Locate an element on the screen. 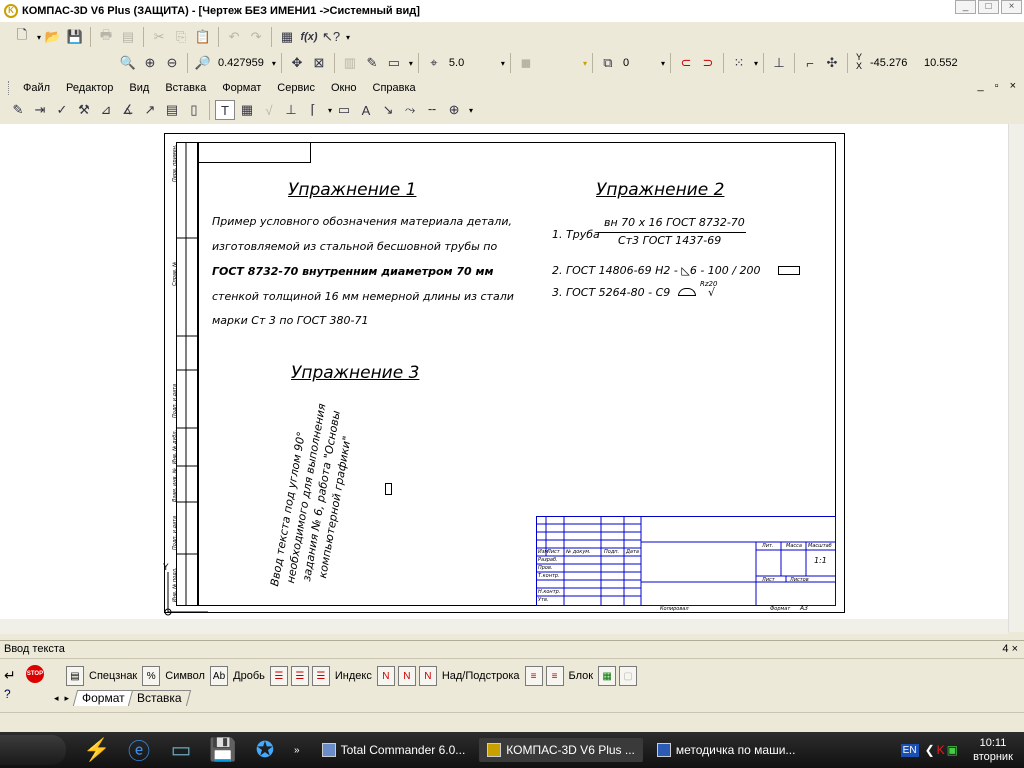  block-button: ▦ is located at coordinates (607, 676).